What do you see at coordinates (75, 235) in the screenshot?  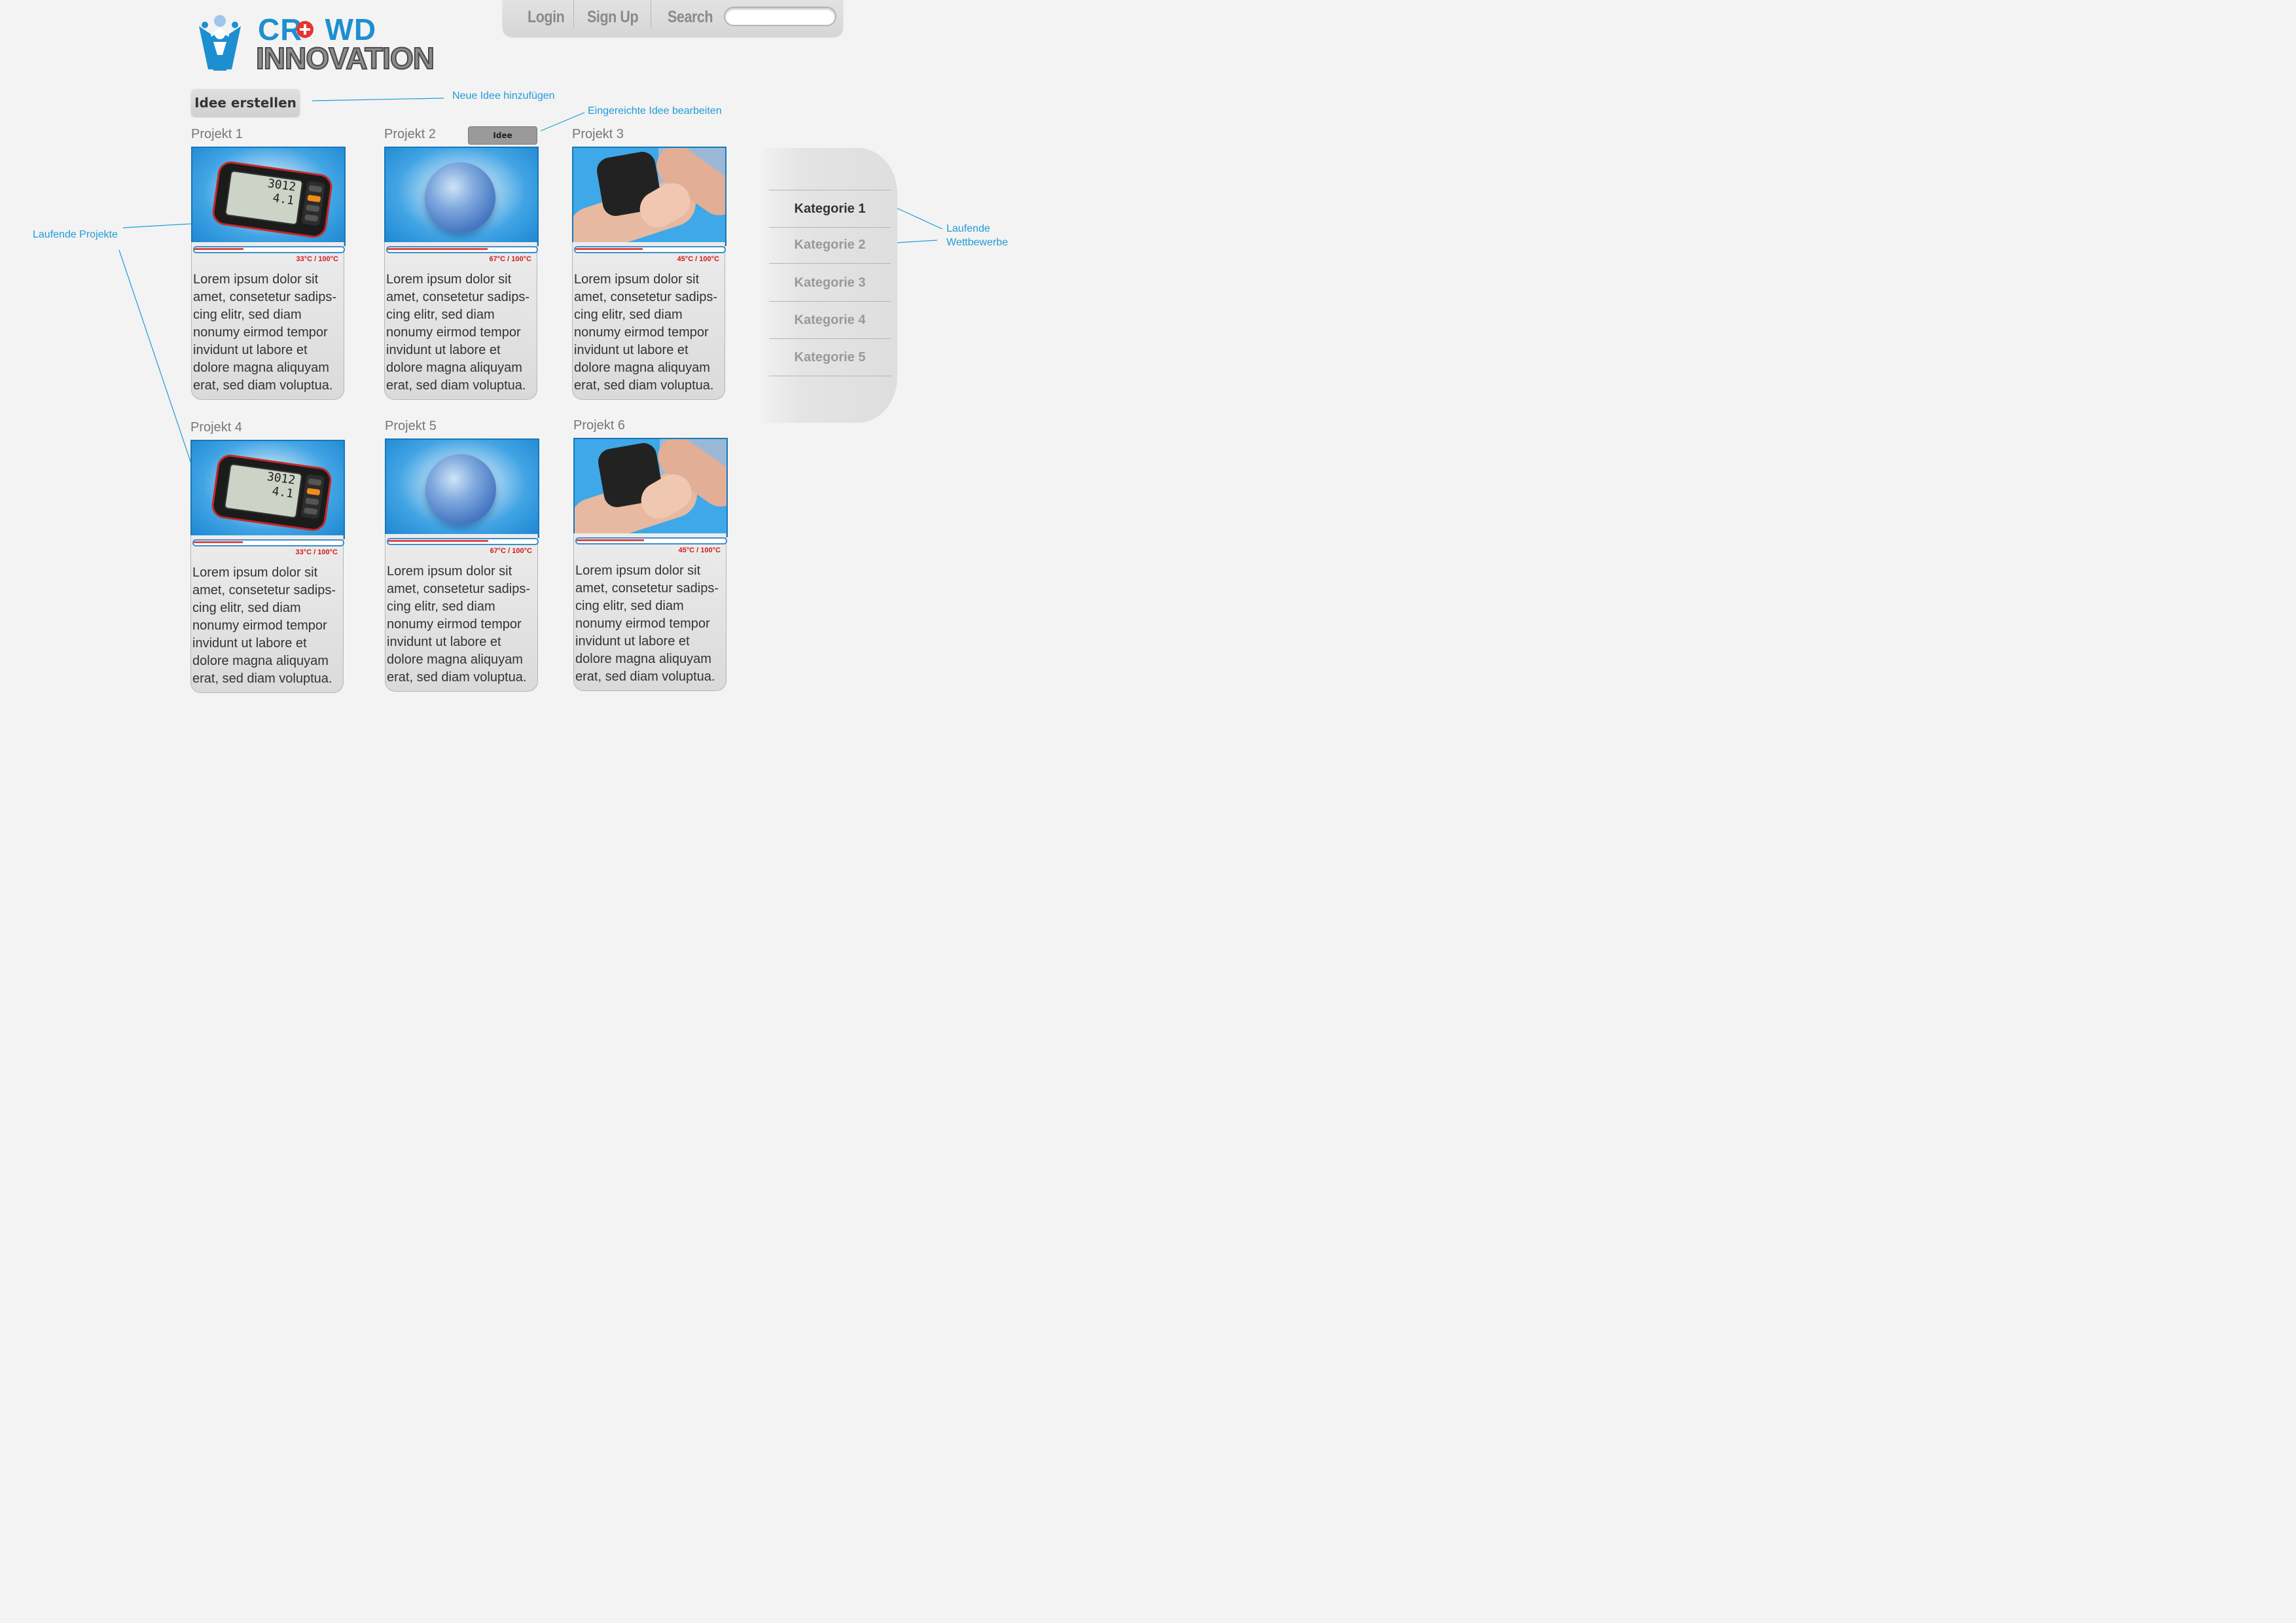 I see `annotation-running-projects: Laufende Projekte` at bounding box center [75, 235].